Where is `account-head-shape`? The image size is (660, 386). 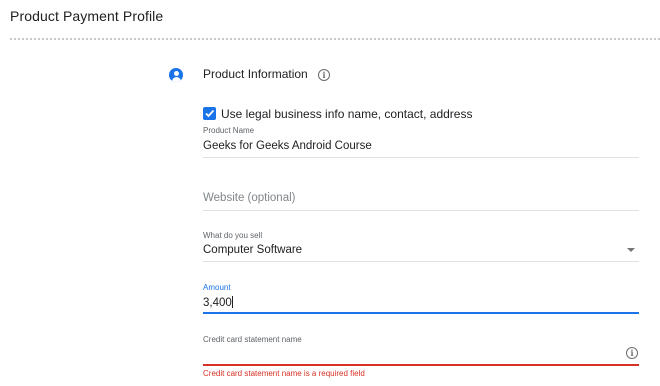
account-head-shape is located at coordinates (176, 73).